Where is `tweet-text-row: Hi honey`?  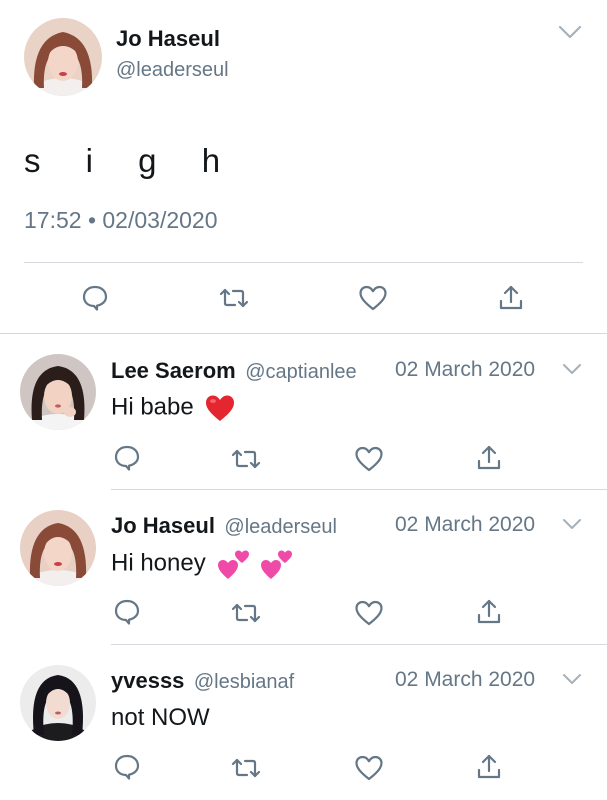
tweet-text-row: Hi honey is located at coordinates (203, 566).